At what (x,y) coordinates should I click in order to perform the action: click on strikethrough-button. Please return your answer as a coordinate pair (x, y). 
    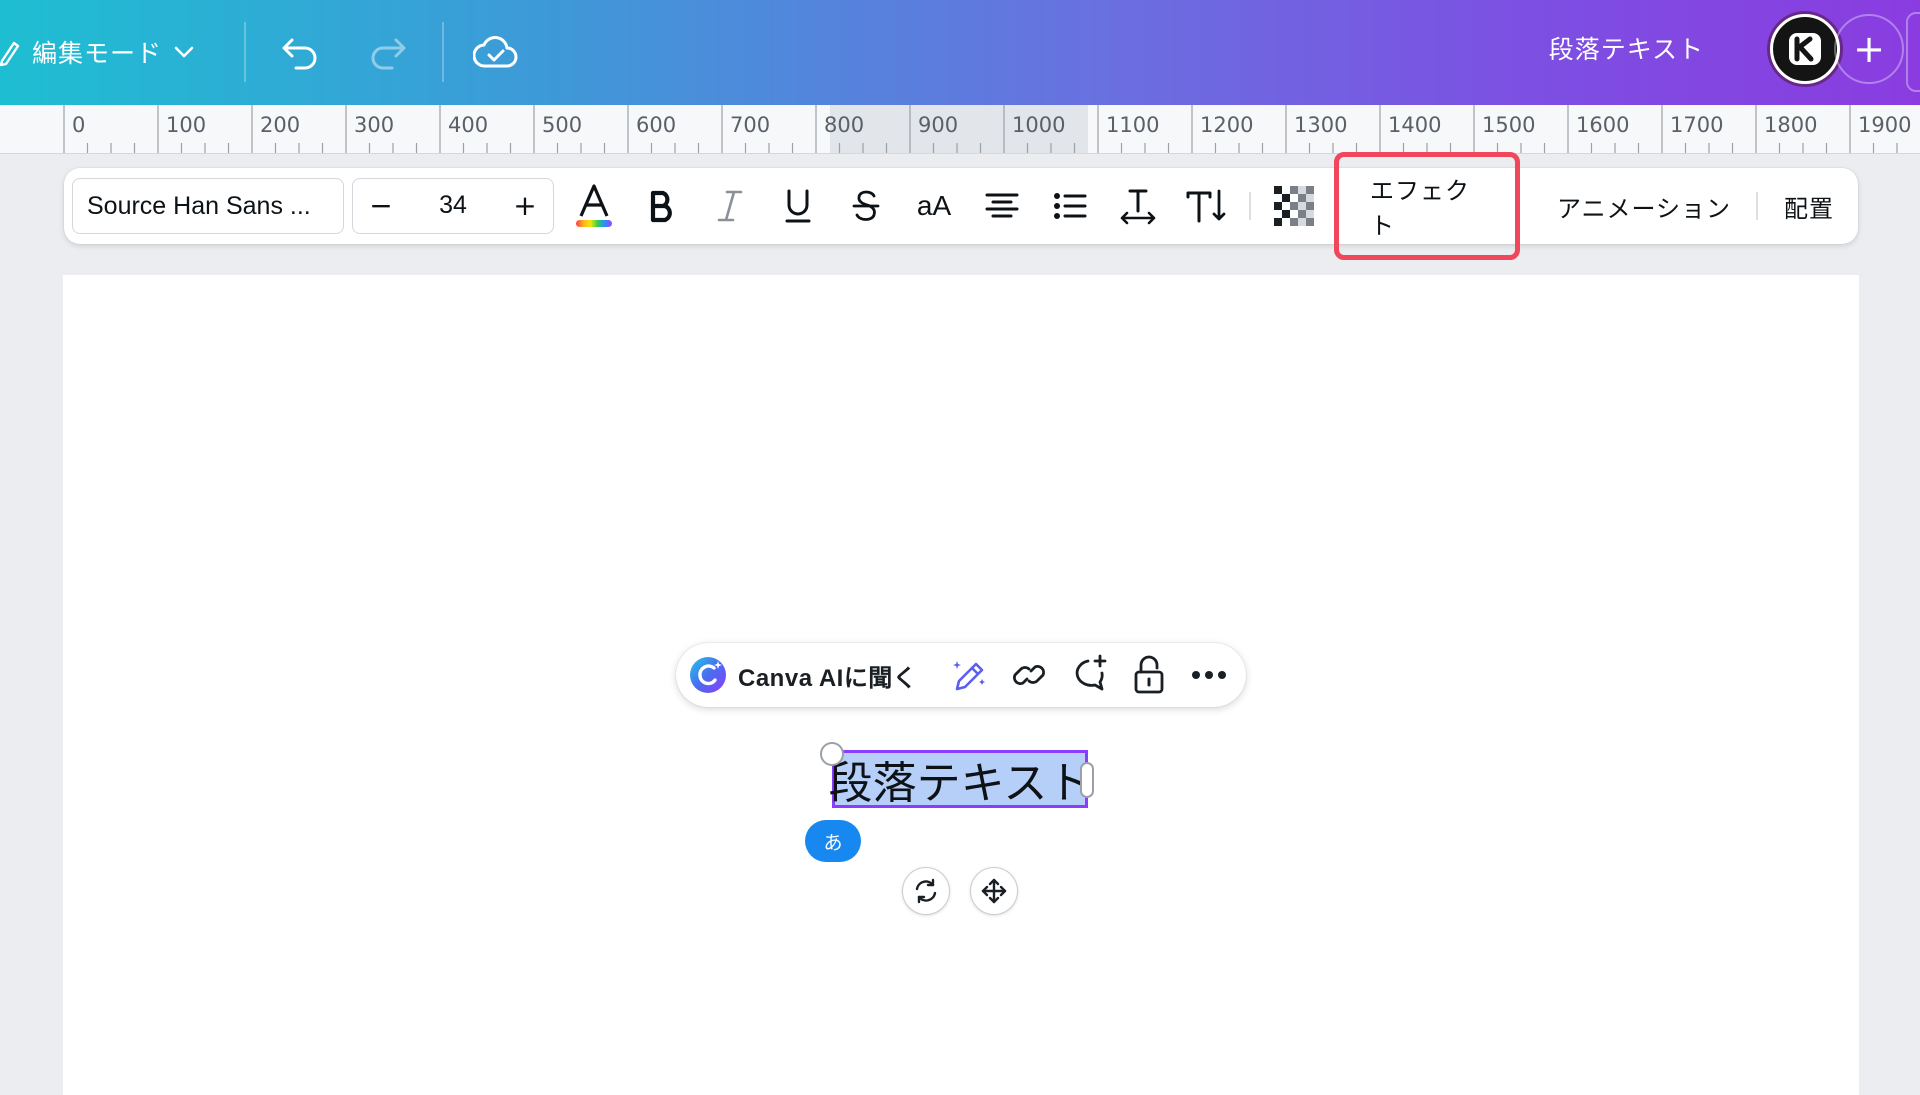
    Looking at the image, I should click on (866, 206).